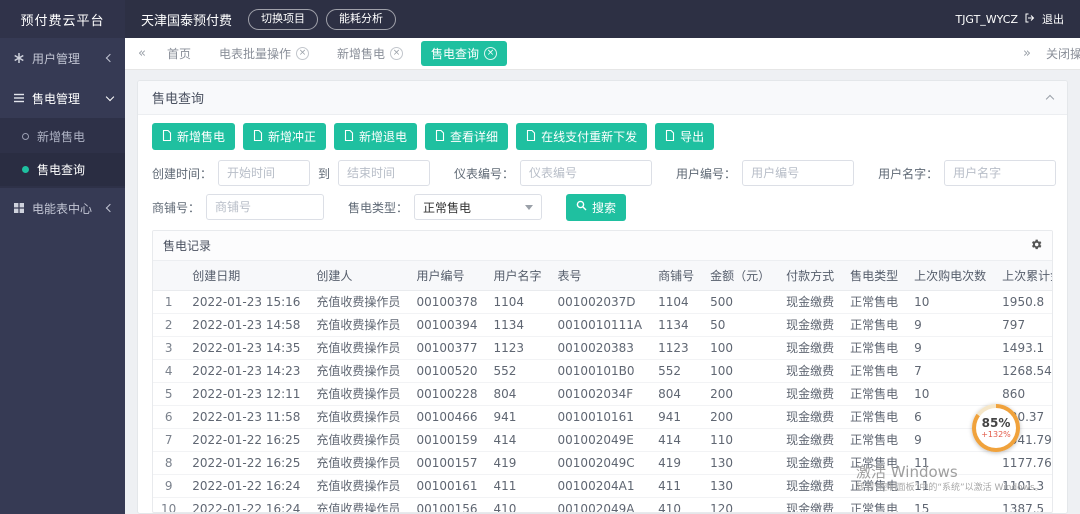 The height and width of the screenshot is (514, 1080). What do you see at coordinates (596, 207) in the screenshot?
I see `search-button: 搜索` at bounding box center [596, 207].